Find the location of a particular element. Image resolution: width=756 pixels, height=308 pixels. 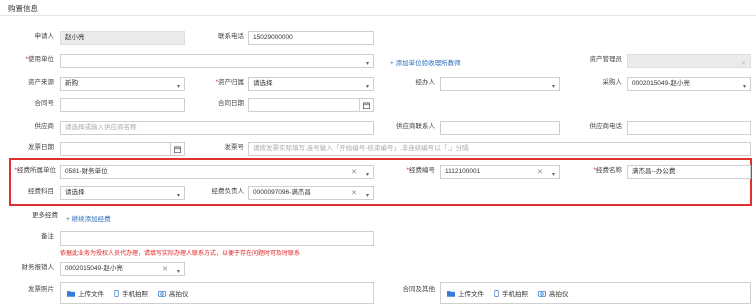

fund-unit-label-text: 经费所属单位 is located at coordinates (36, 170).